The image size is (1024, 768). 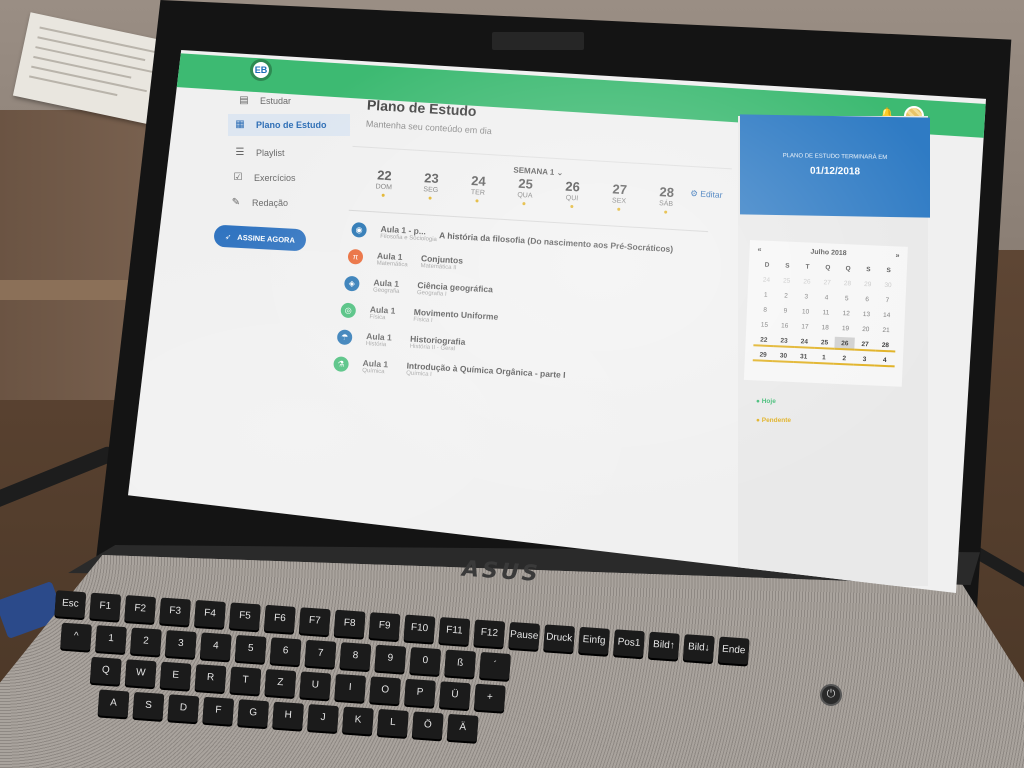 I want to click on keyboard-key: O, so click(x=385, y=690).